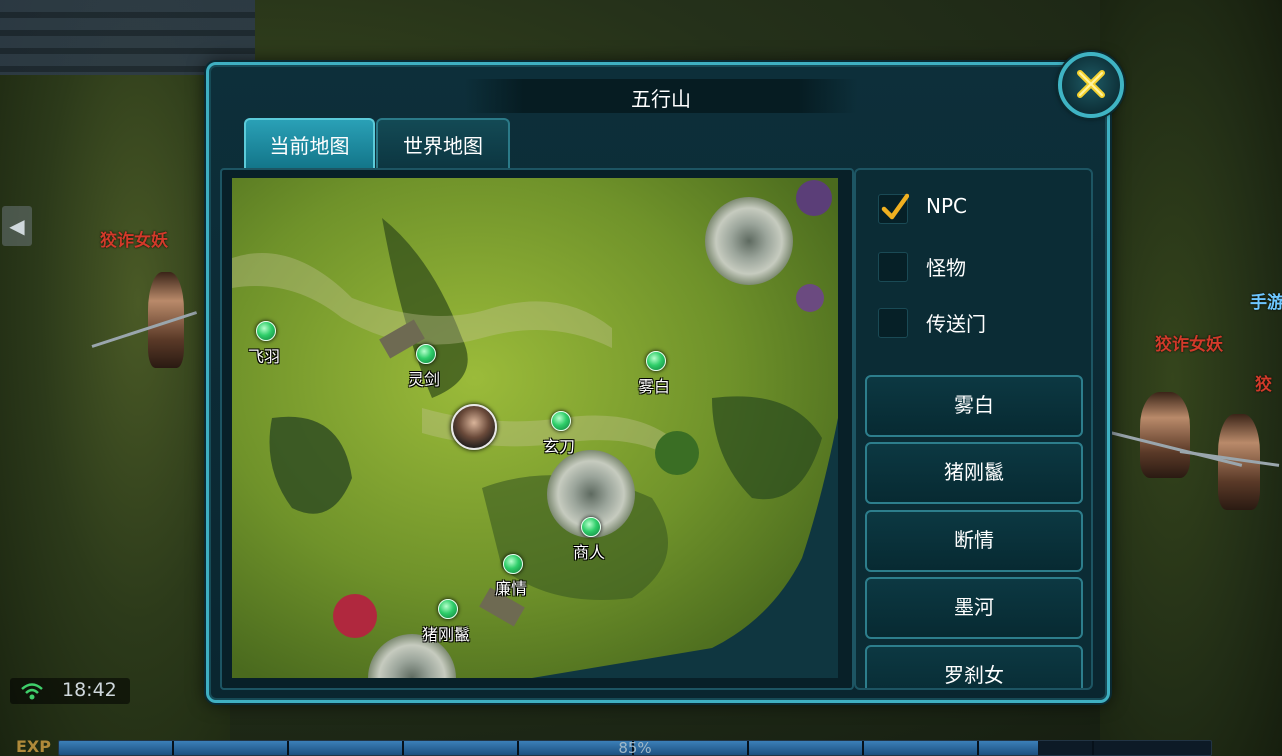 The height and width of the screenshot is (756, 1282). What do you see at coordinates (474, 427) in the screenshot?
I see `player-avatar` at bounding box center [474, 427].